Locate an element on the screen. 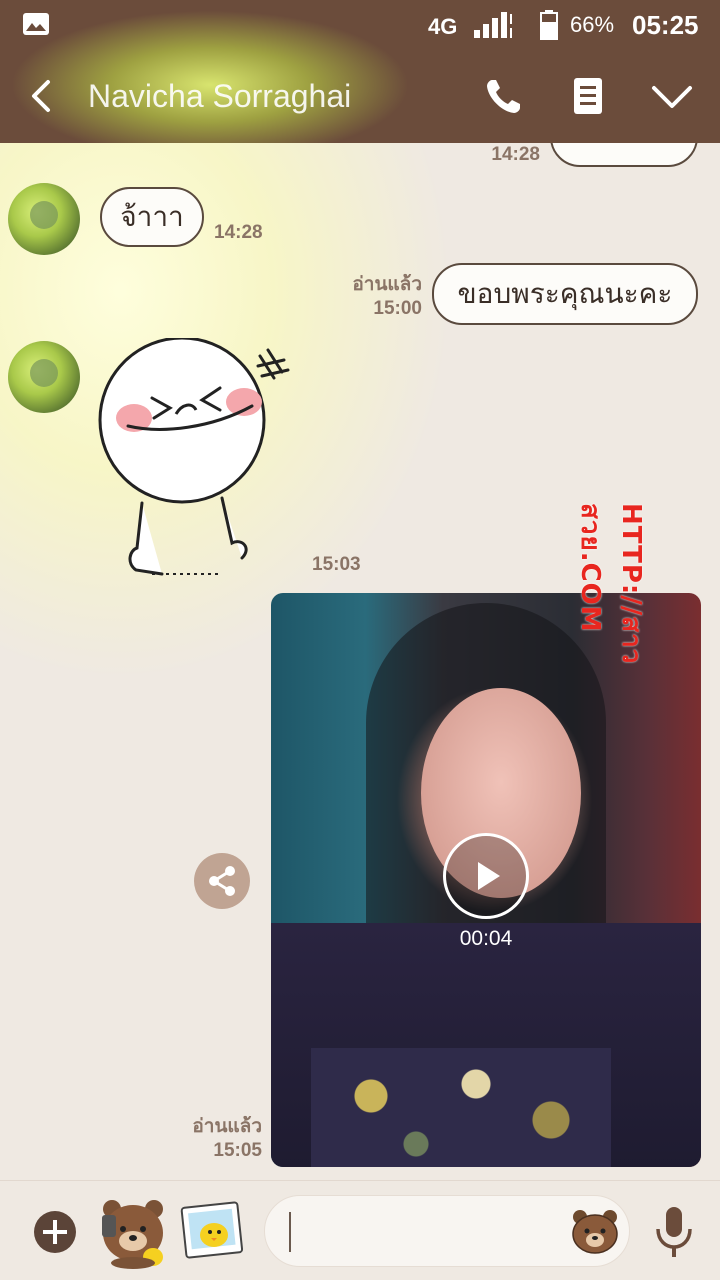  plus-button is located at coordinates (55, 1232).